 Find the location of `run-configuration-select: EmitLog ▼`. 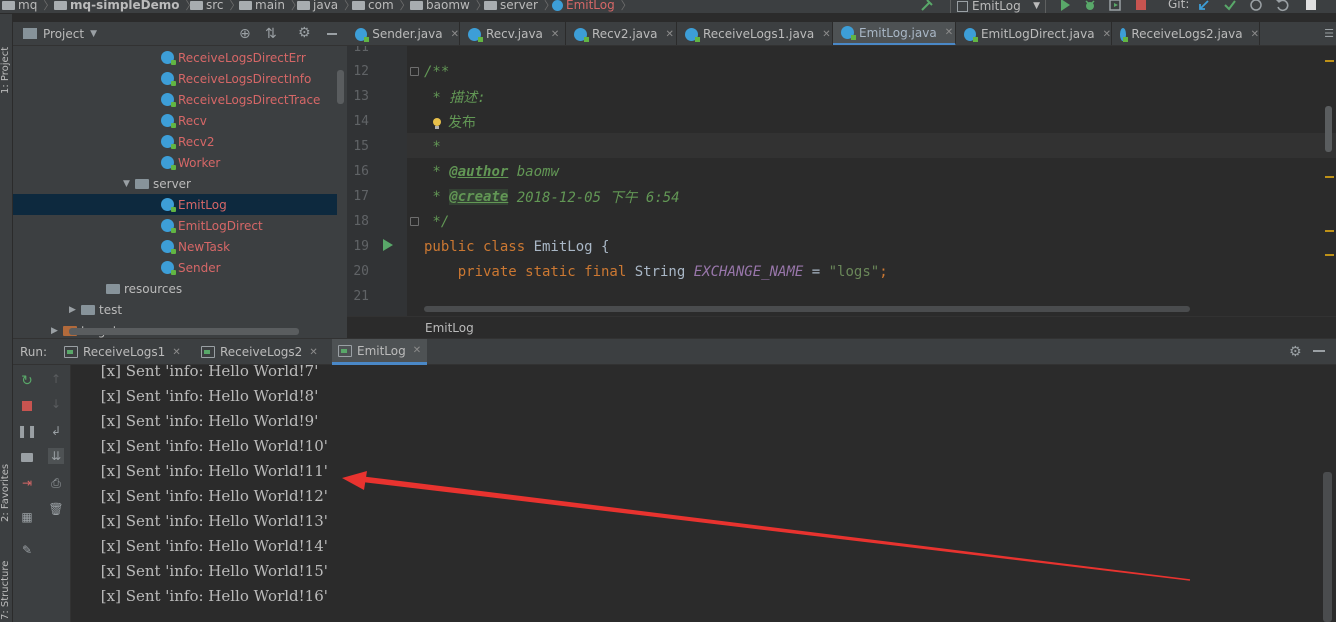

run-configuration-select: EmitLog ▼ is located at coordinates (998, 6).